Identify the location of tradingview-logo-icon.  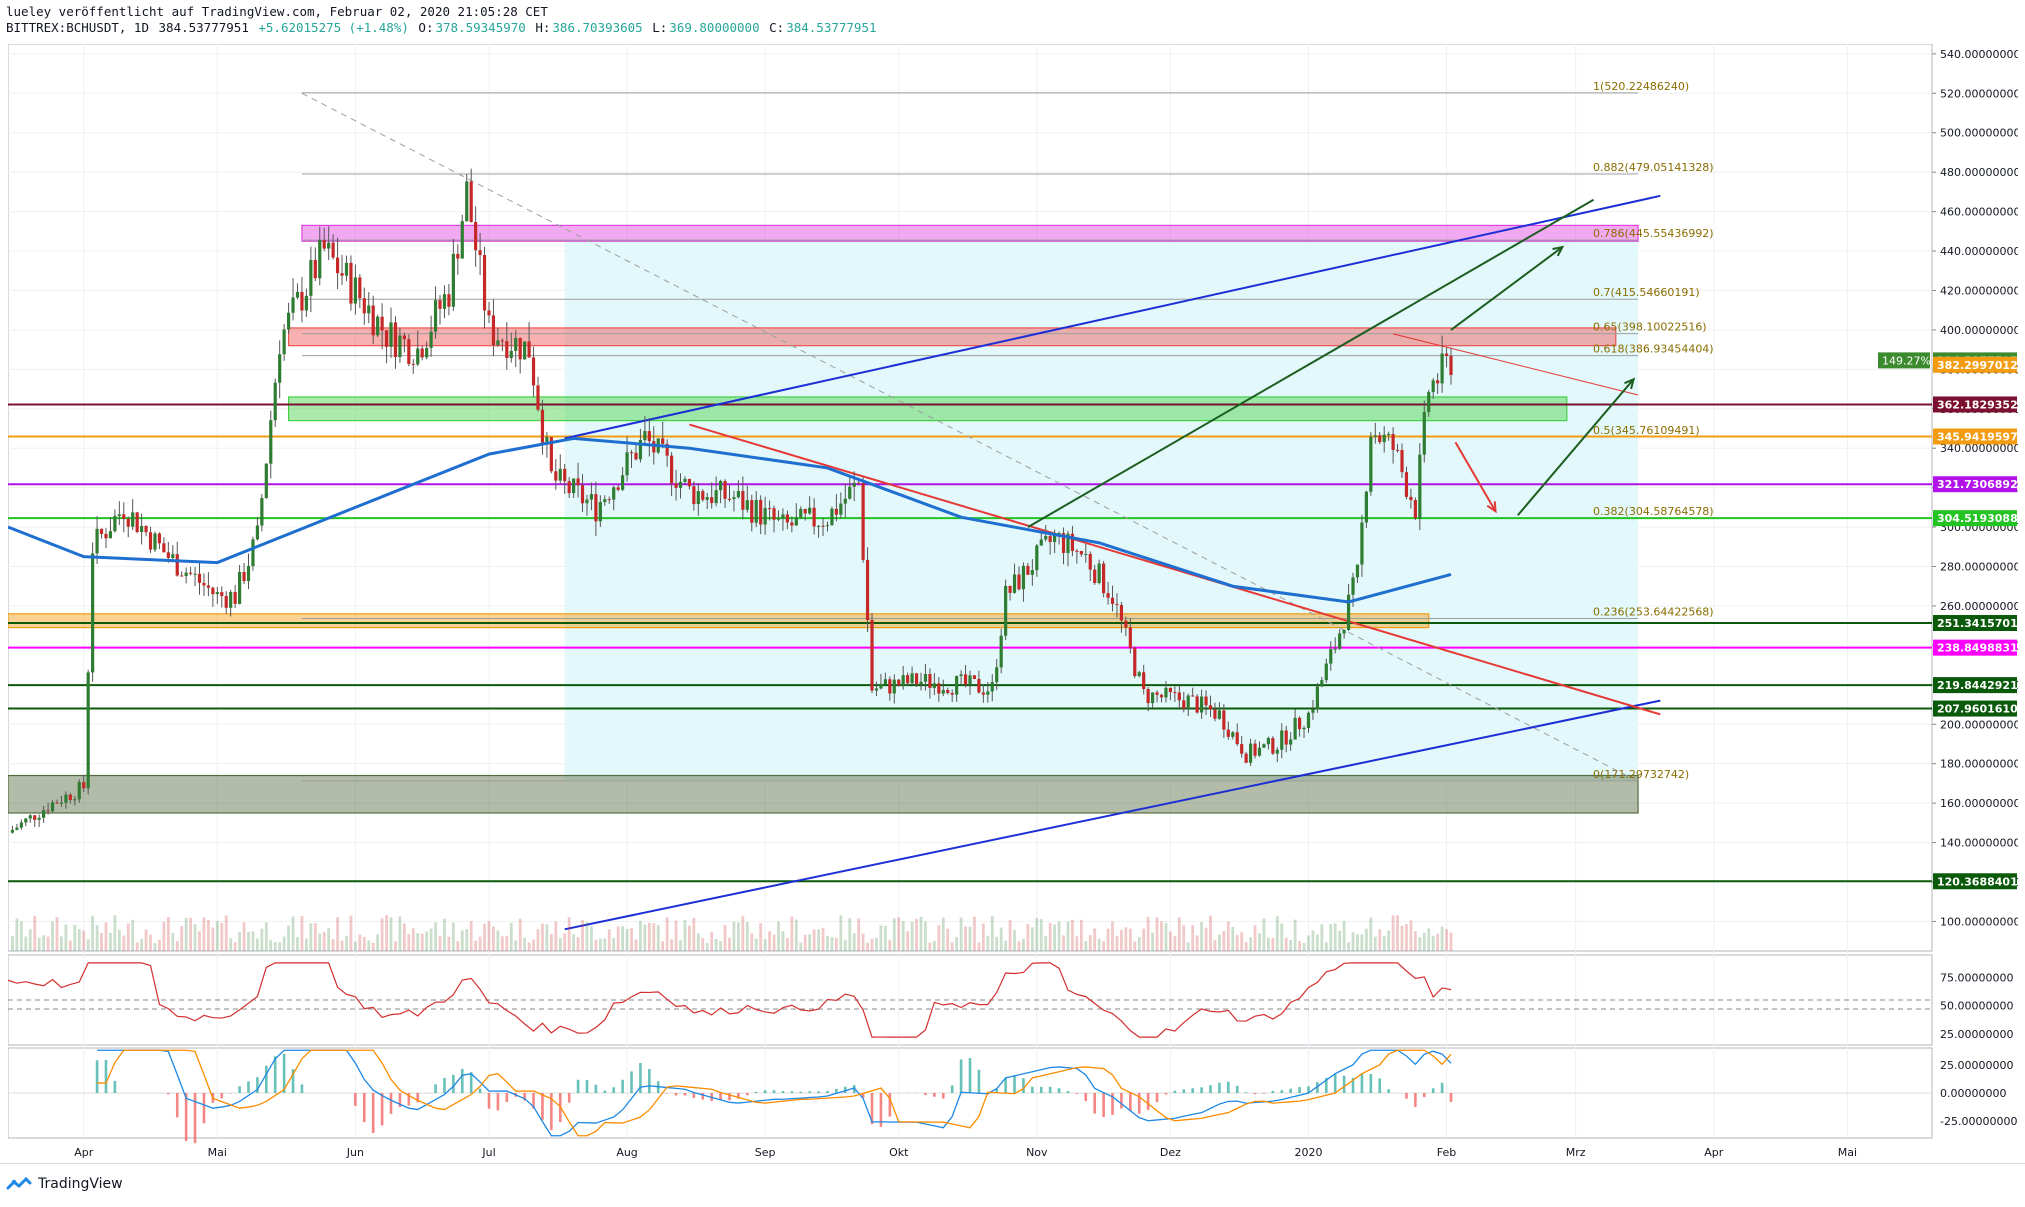
(19, 1184).